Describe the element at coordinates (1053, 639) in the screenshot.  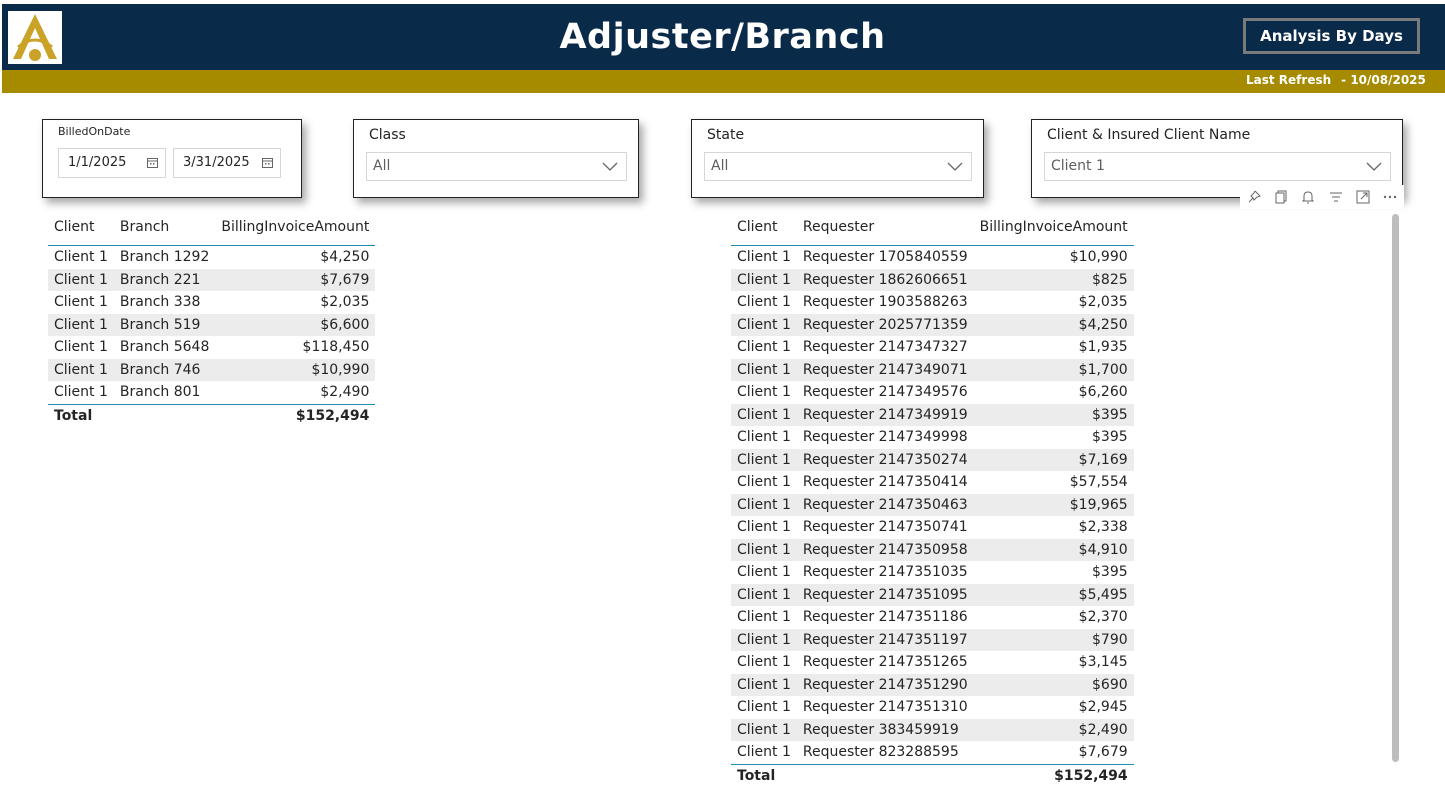
I see `cell-amount: $790` at that location.